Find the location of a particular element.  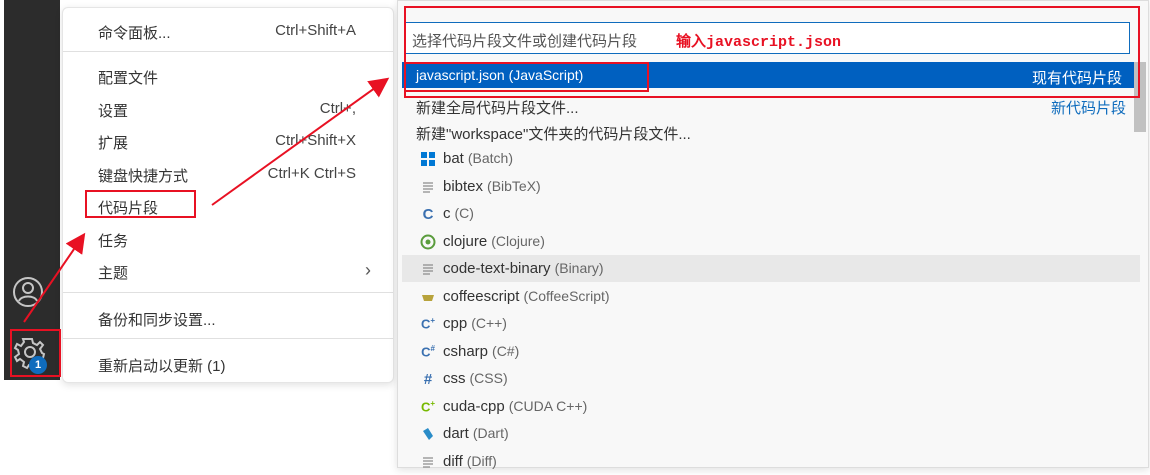

cpp-icon: C+ is located at coordinates (428, 324).